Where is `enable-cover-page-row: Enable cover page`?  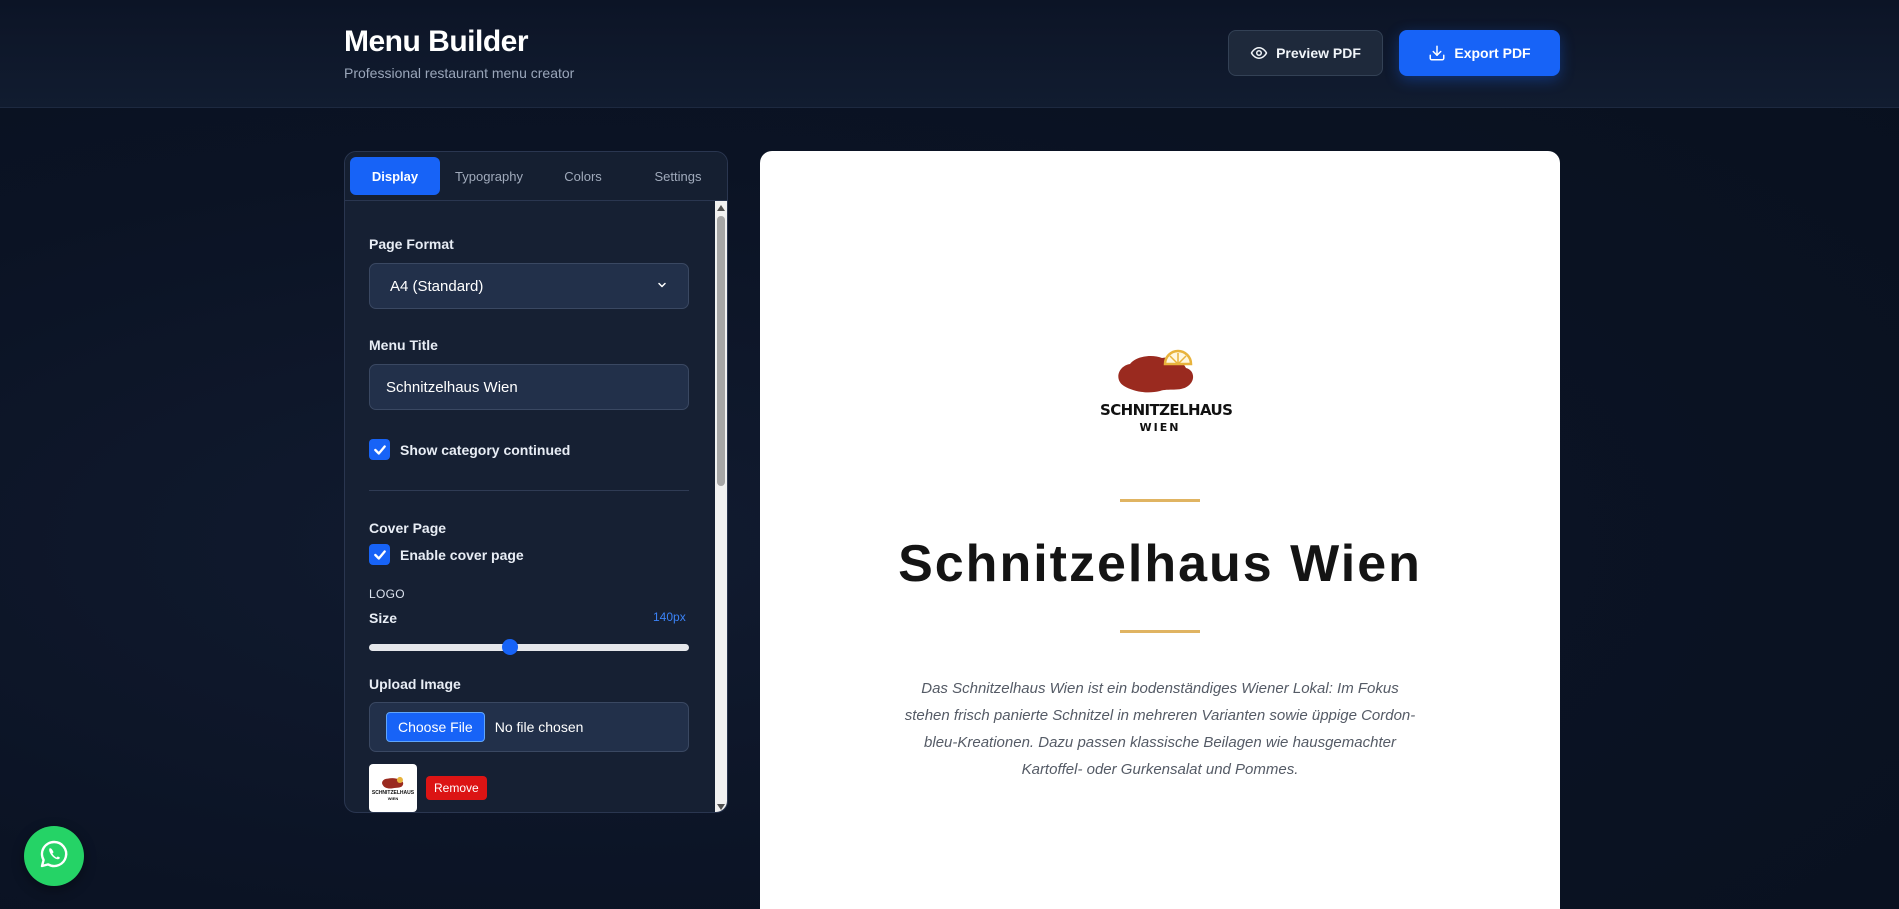
enable-cover-page-row: Enable cover page is located at coordinates (446, 554).